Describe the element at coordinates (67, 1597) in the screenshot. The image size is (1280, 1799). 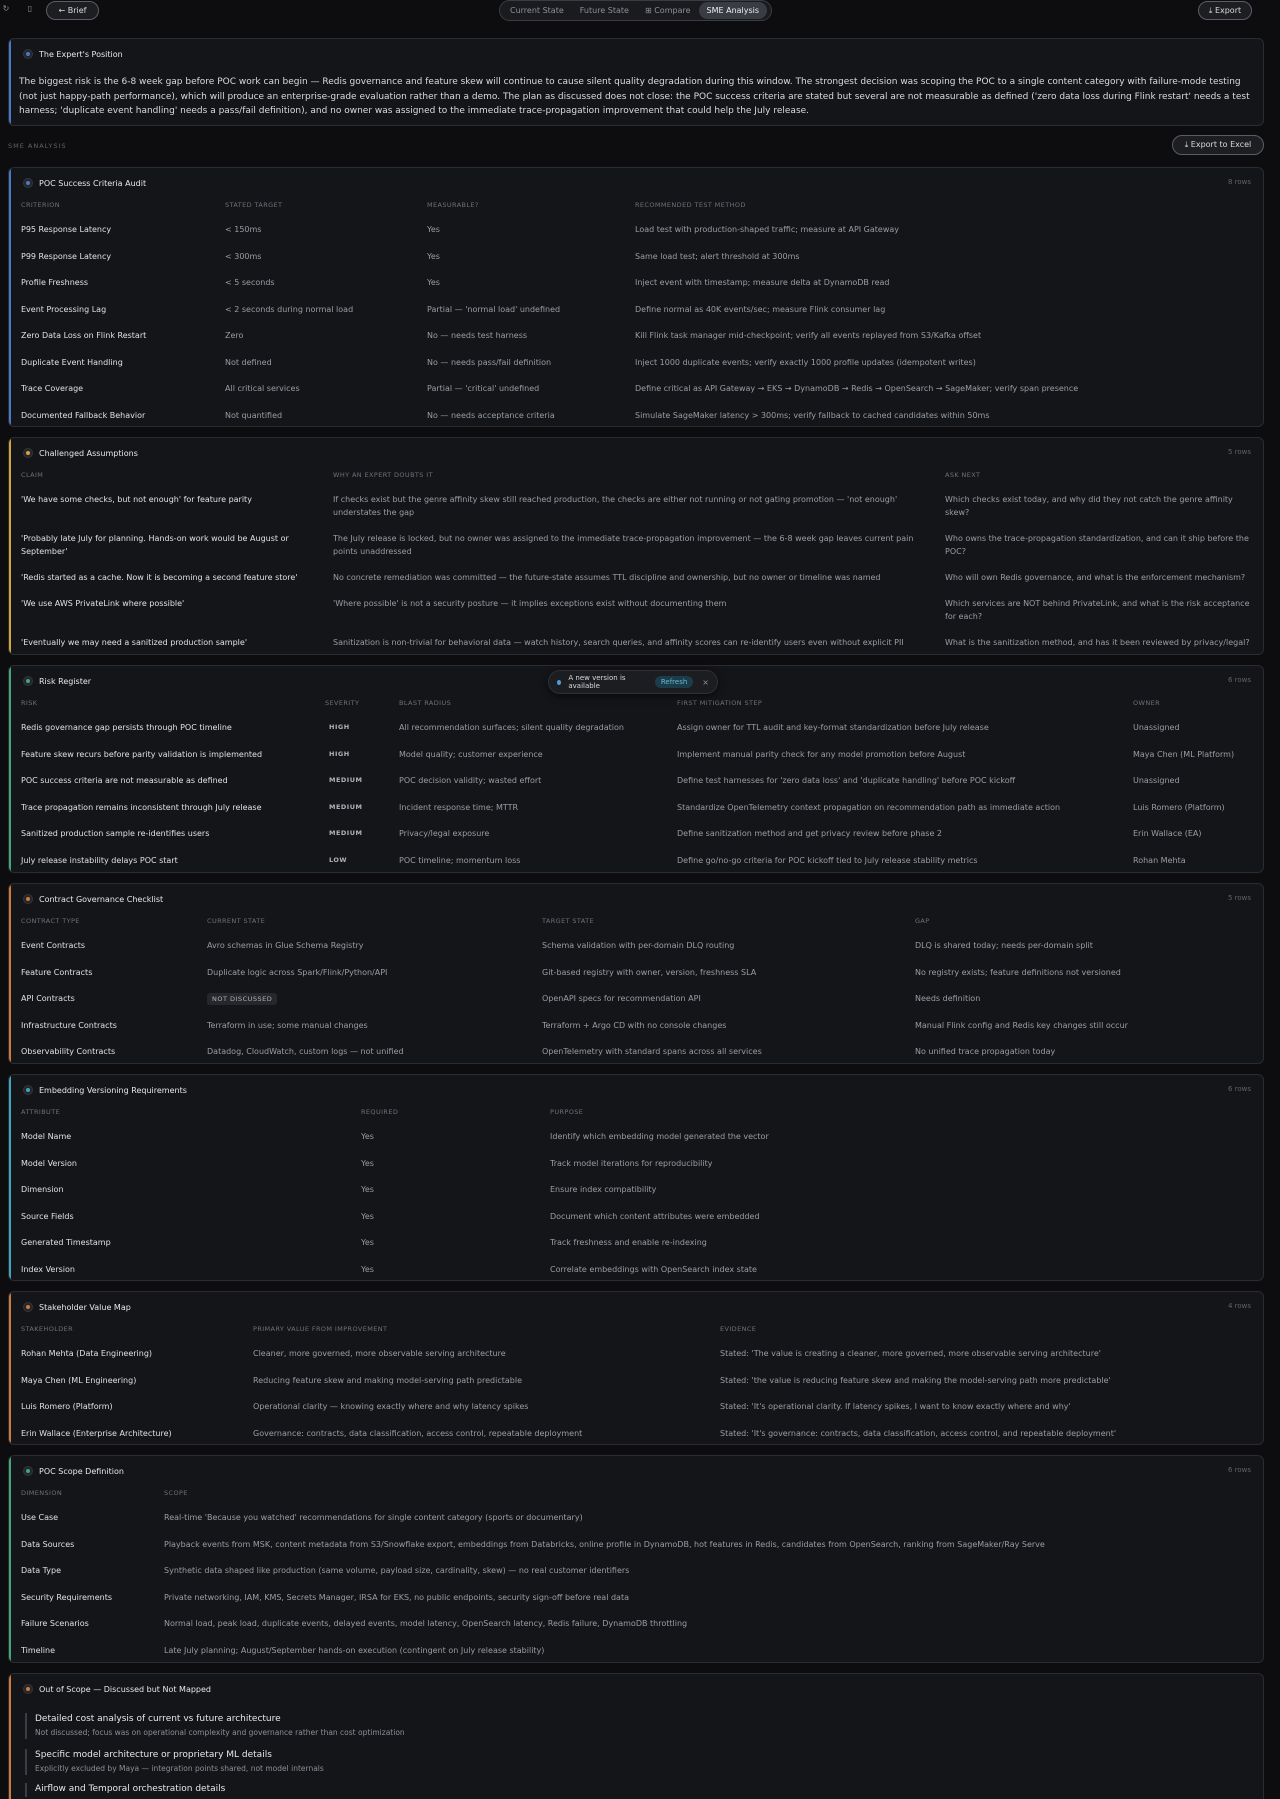
I see `table-cell: Security Requirements` at that location.